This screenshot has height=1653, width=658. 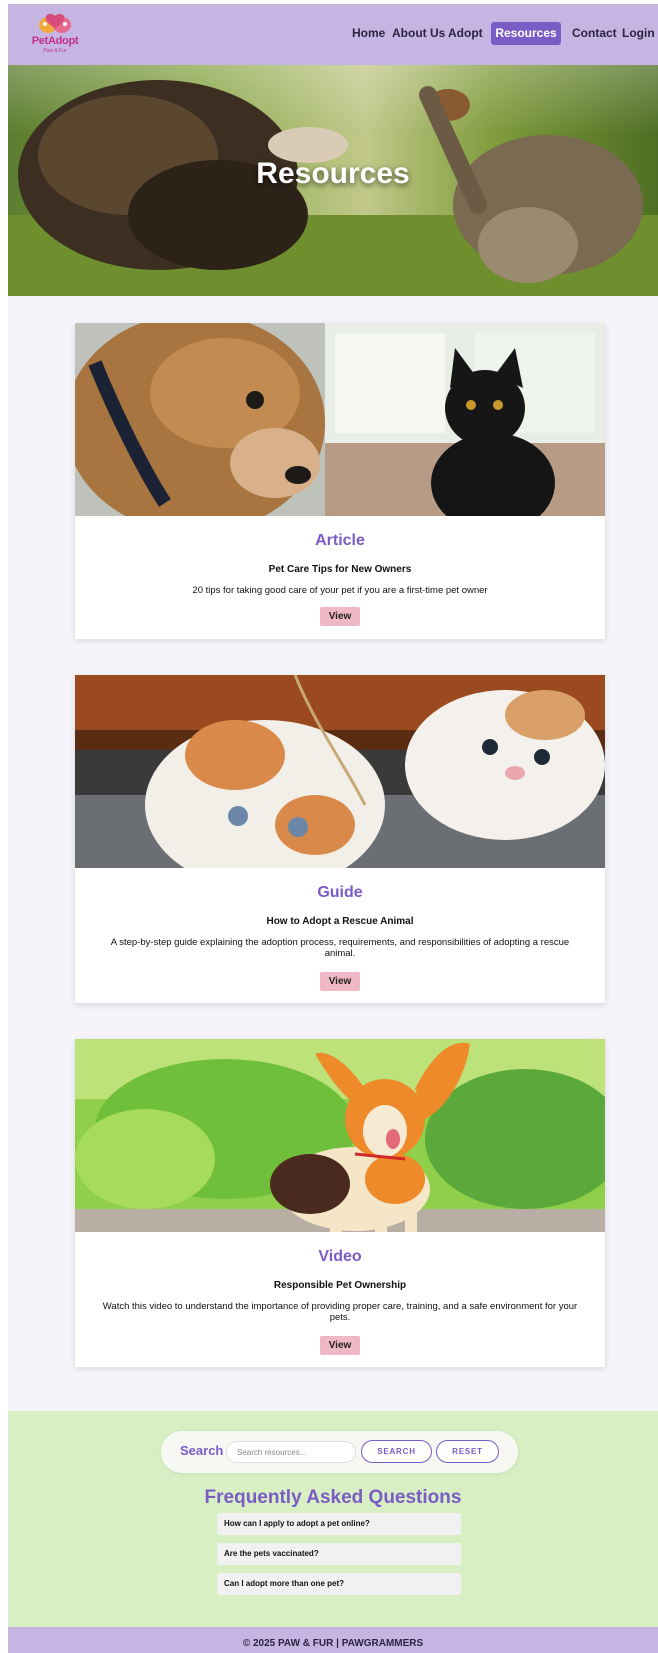 What do you see at coordinates (333, 1640) in the screenshot?
I see `copyright-footer: © 2025 PAW & FUR | PAWGRAMMERS` at bounding box center [333, 1640].